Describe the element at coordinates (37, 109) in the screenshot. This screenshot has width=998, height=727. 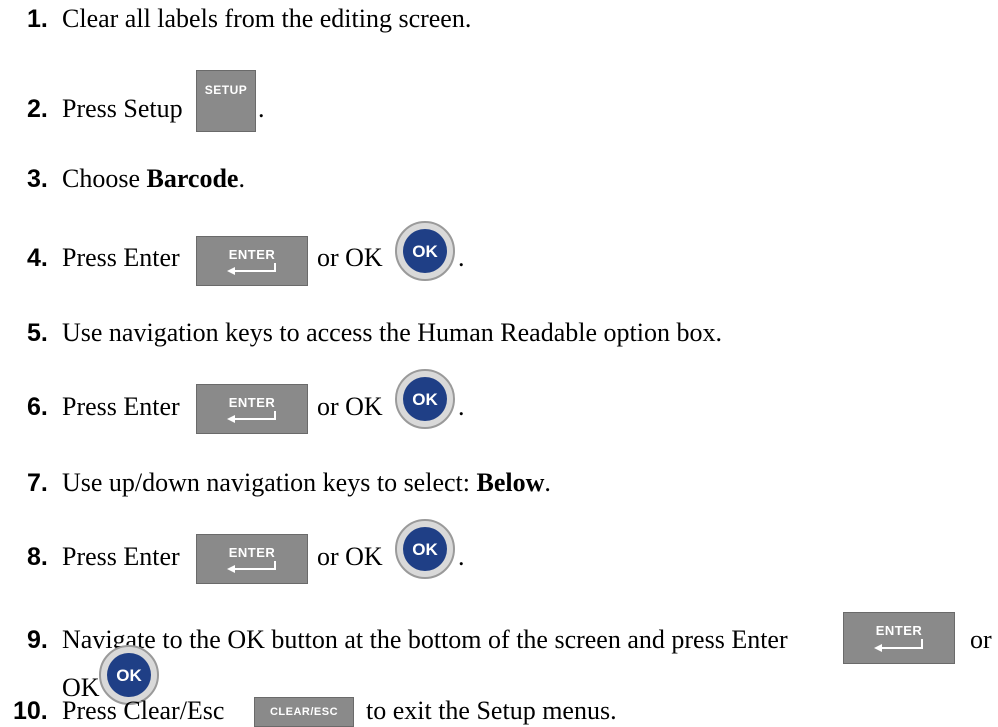
I see `step-number: 2.` at that location.